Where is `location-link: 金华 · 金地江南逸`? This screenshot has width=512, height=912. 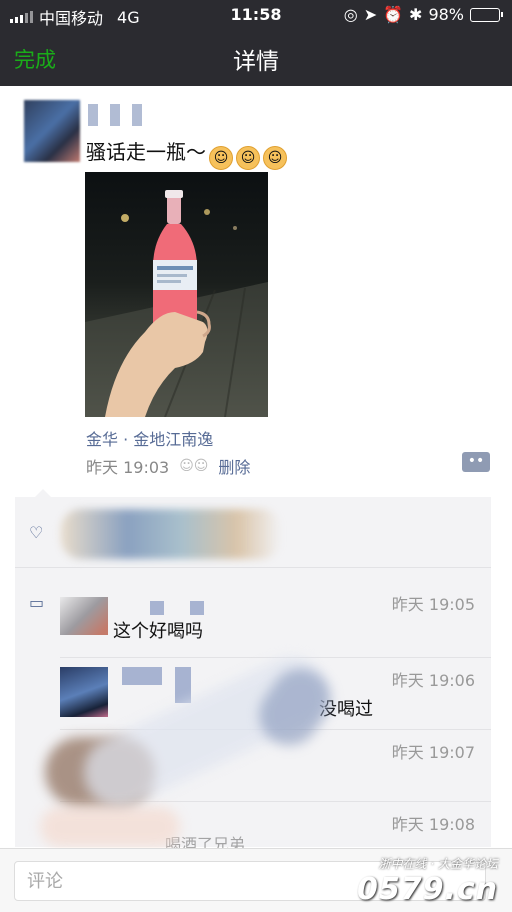 location-link: 金华 · 金地江南逸 is located at coordinates (149, 438).